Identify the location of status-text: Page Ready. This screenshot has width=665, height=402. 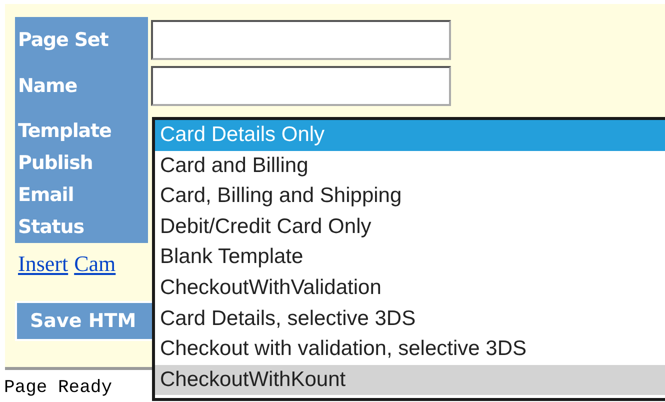
(58, 388).